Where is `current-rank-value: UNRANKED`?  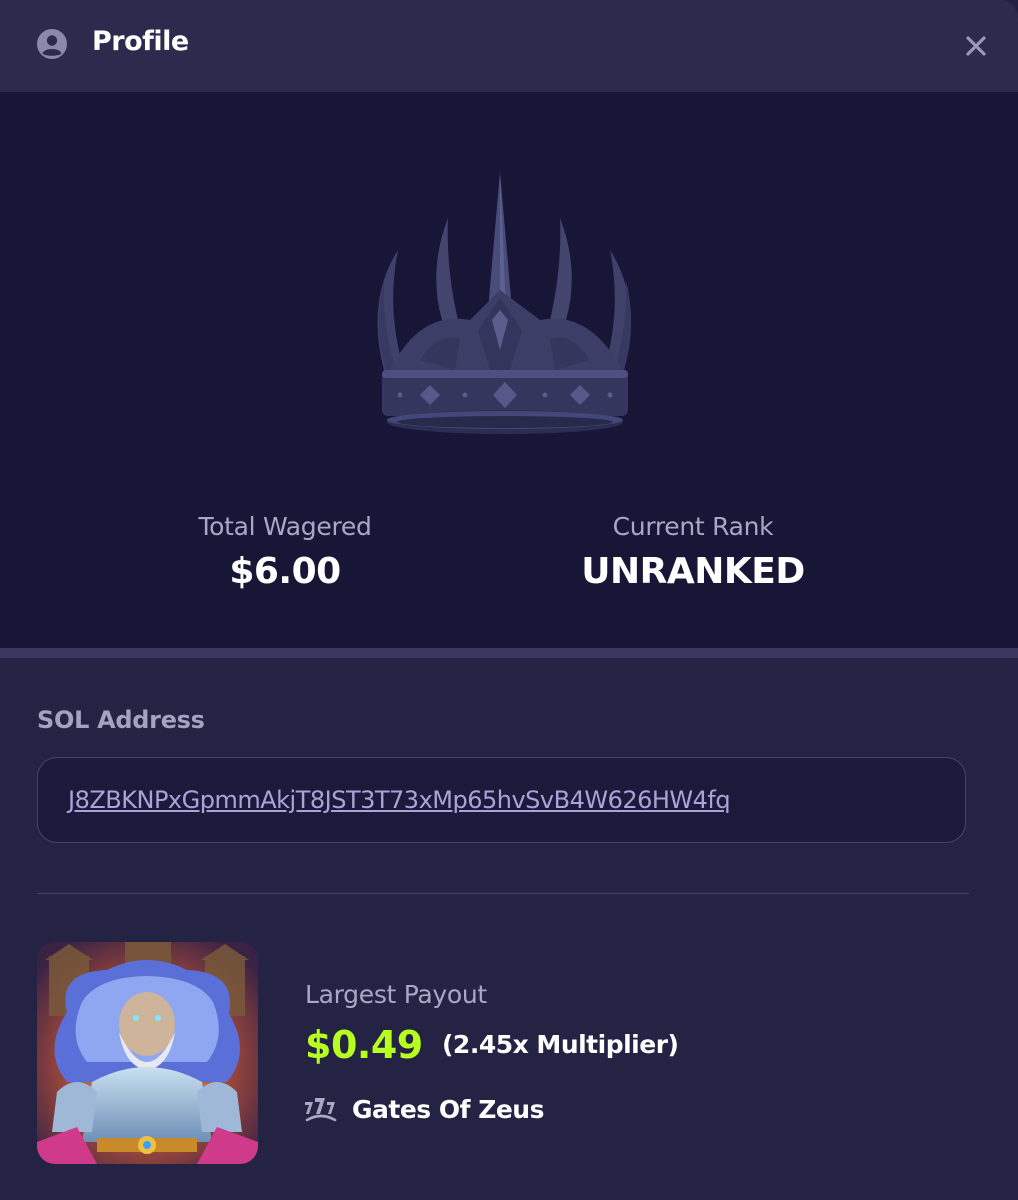
current-rank-value: UNRANKED is located at coordinates (693, 571).